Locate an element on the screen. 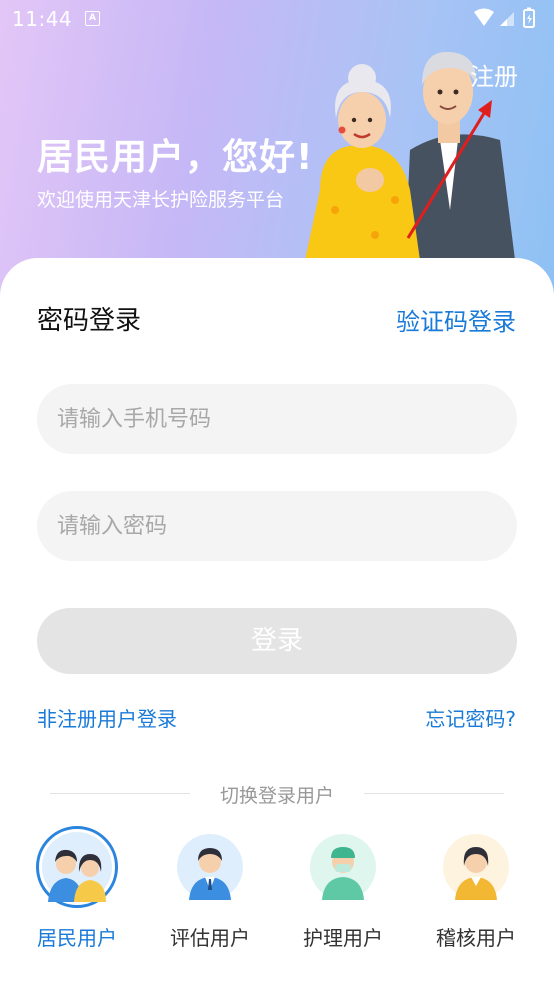 Image resolution: width=554 pixels, height=984 pixels. sms-code-login-link: 验证码登录 is located at coordinates (456, 319).